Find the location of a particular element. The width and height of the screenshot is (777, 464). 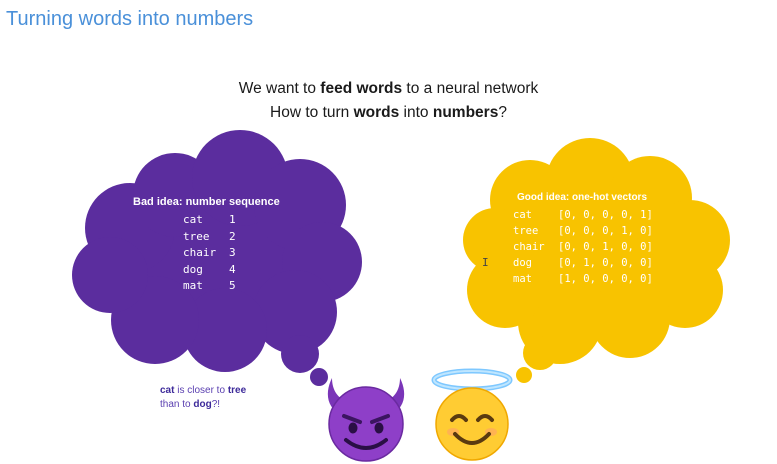

note-text: is closer to is located at coordinates (201, 390).